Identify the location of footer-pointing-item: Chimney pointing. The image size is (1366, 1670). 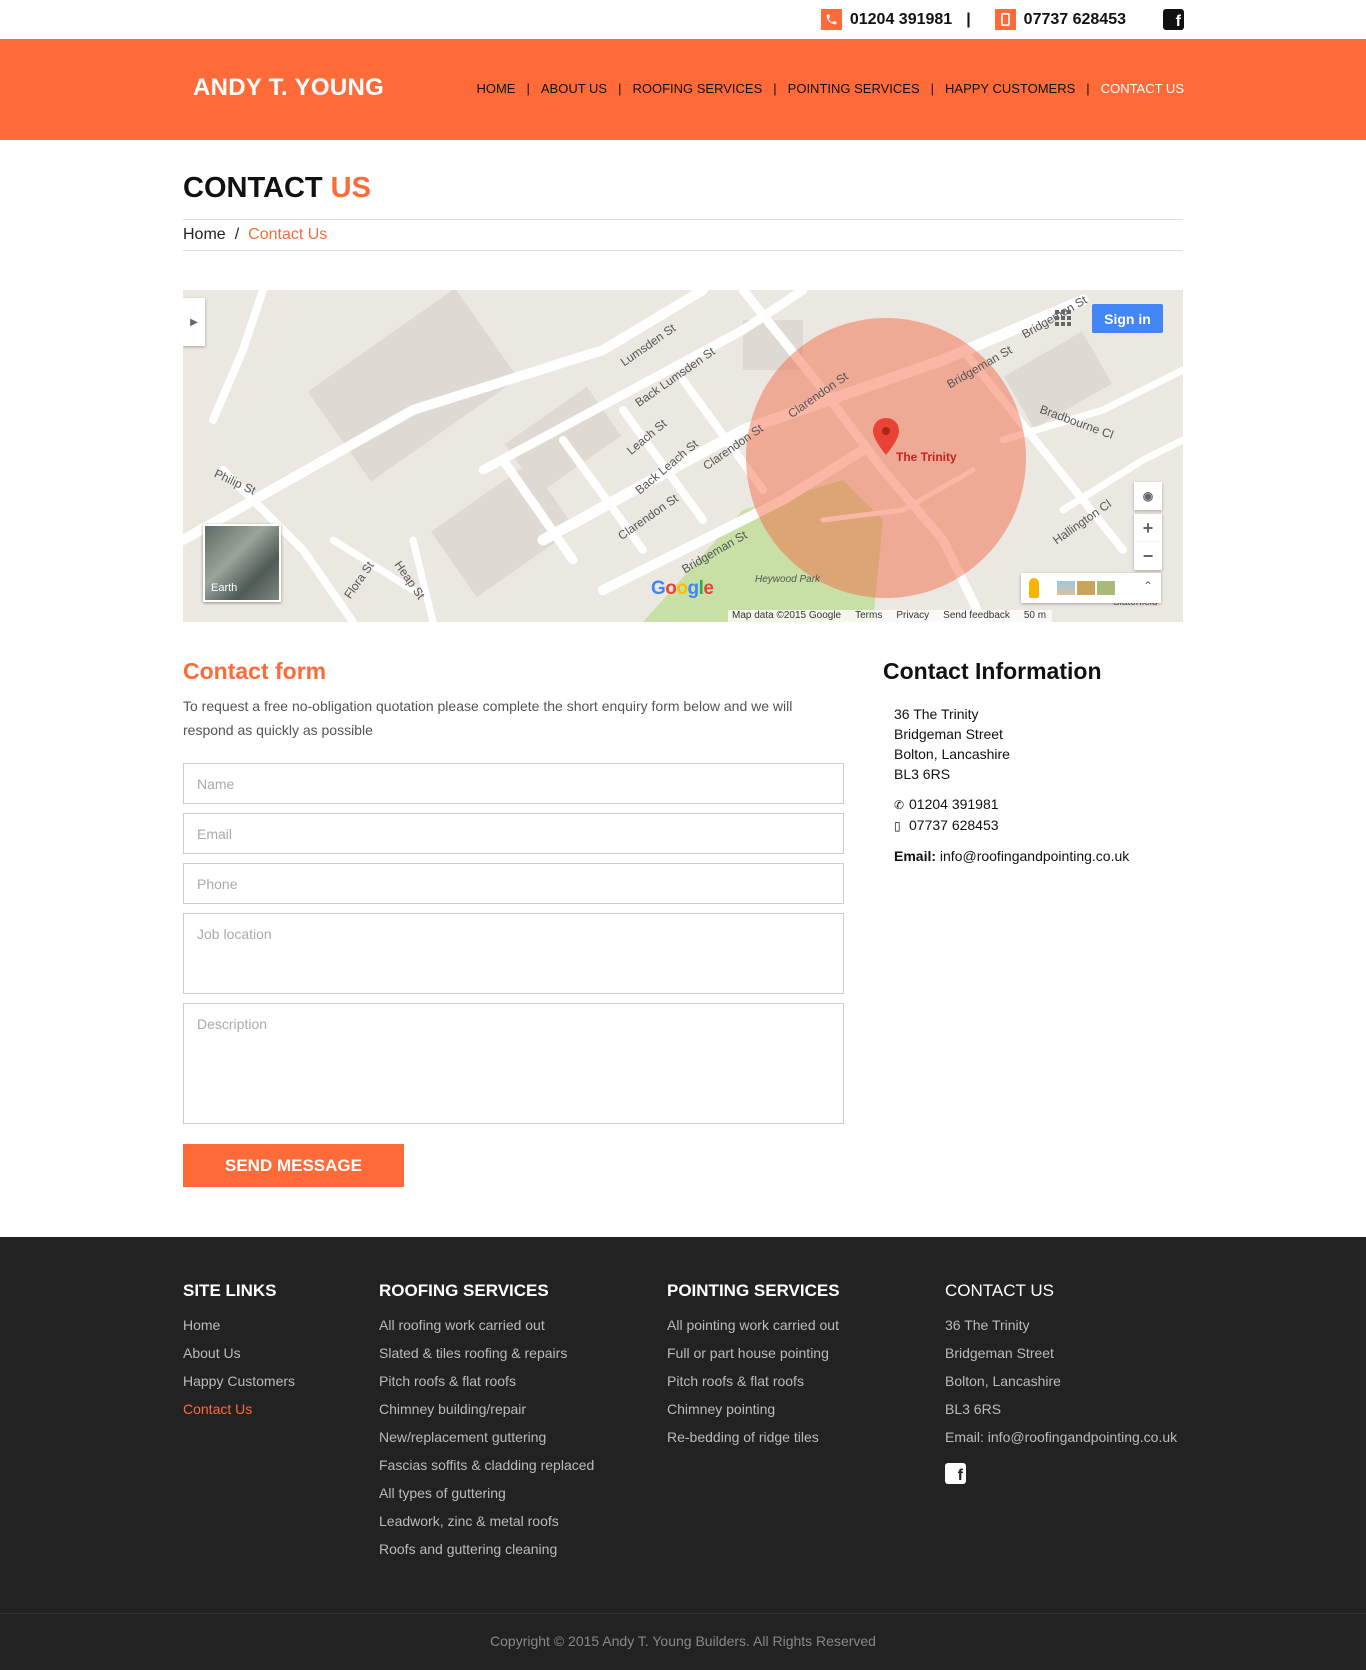
(753, 1409).